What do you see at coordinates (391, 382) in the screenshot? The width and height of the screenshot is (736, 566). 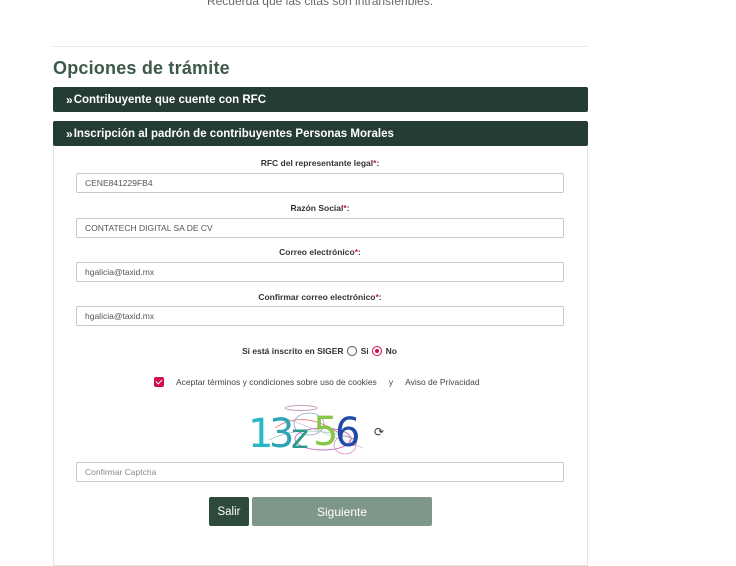 I see `terms-conjunction: y` at bounding box center [391, 382].